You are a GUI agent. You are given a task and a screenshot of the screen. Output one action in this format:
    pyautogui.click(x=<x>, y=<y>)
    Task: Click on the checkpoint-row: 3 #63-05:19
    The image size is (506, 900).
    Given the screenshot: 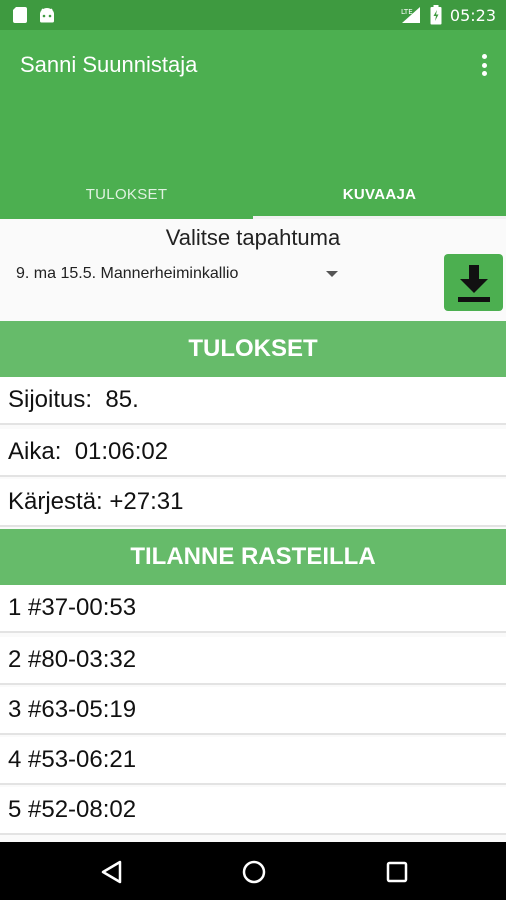 What is the action you would take?
    pyautogui.click(x=253, y=711)
    